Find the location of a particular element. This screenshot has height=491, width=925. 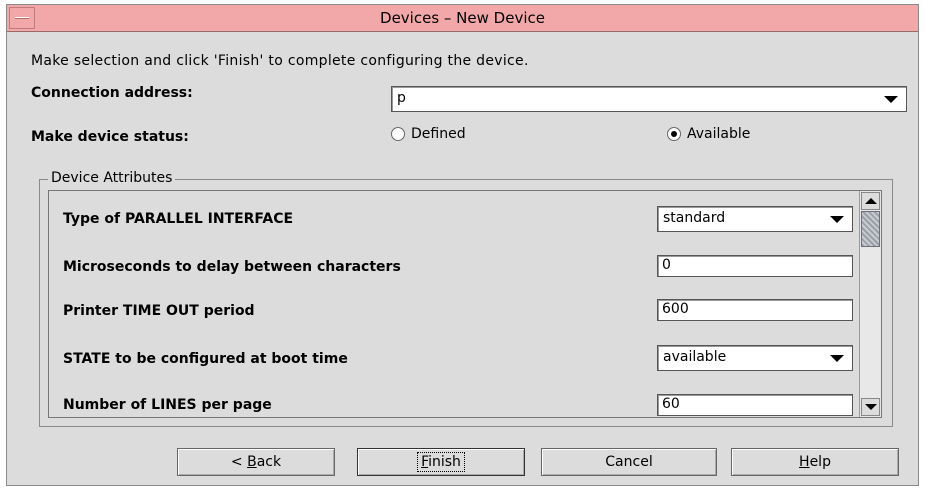

lines-per-page-input: 60 is located at coordinates (755, 405).